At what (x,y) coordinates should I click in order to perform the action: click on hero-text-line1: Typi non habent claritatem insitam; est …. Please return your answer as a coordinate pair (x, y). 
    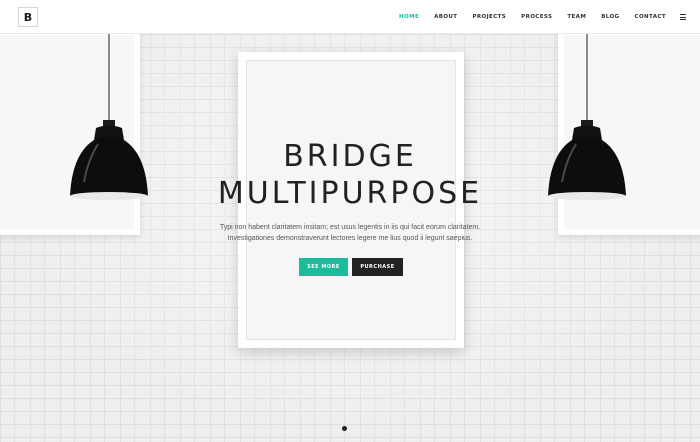
    Looking at the image, I should click on (350, 227).